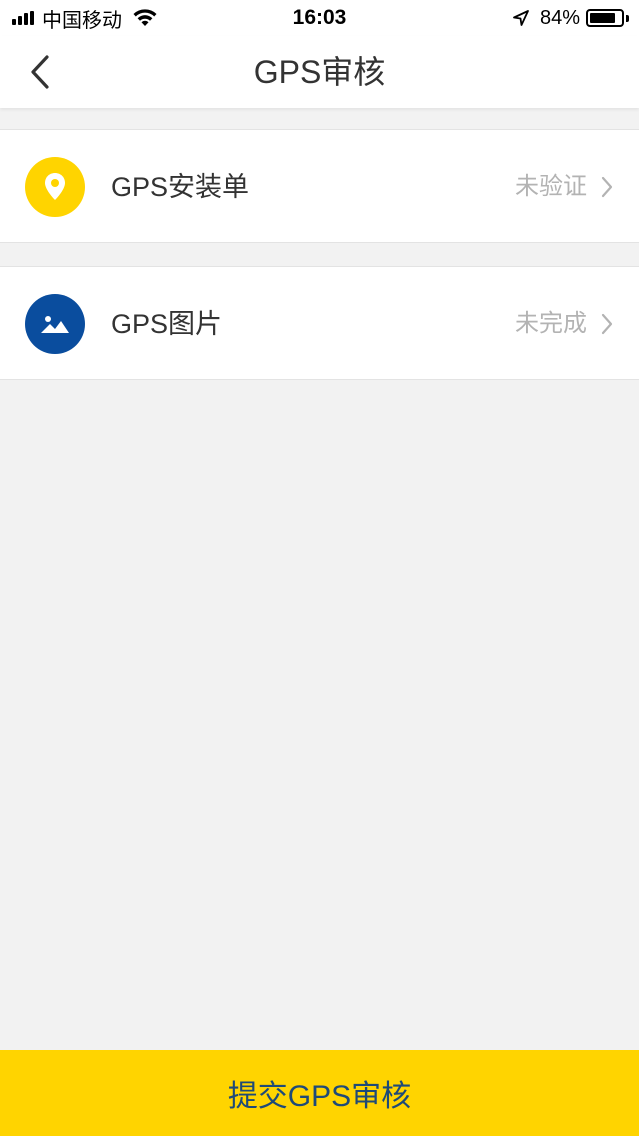 This screenshot has height=1136, width=639. Describe the element at coordinates (167, 324) in the screenshot. I see `row-label: GPS图片` at that location.